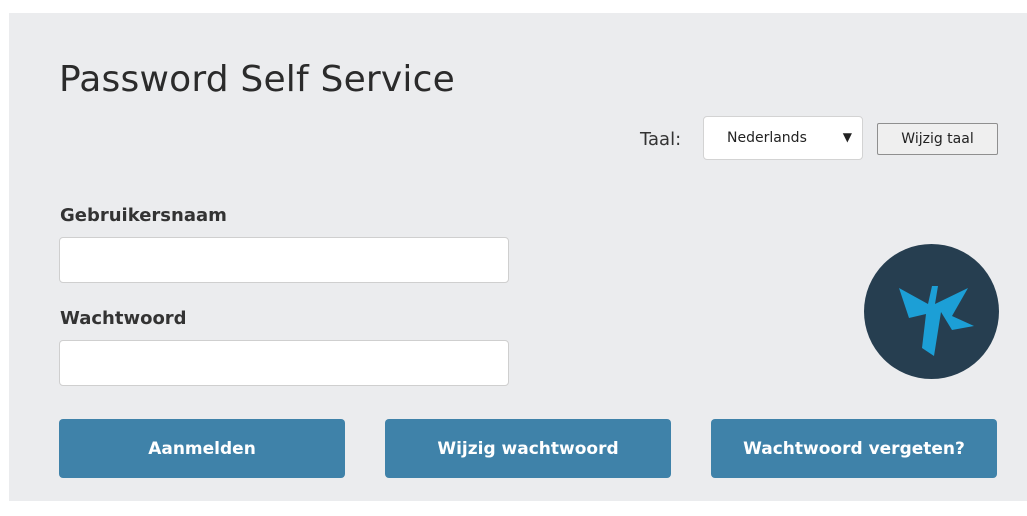 Image resolution: width=1027 pixels, height=516 pixels. Describe the element at coordinates (257, 79) in the screenshot. I see `page-title: Password Self Service` at that location.